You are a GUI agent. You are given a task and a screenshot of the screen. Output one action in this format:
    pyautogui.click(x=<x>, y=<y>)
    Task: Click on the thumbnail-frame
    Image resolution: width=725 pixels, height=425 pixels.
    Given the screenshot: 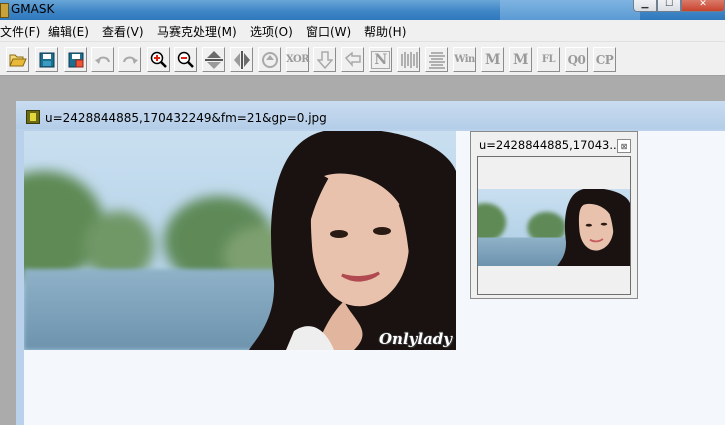 What is the action you would take?
    pyautogui.click(x=554, y=225)
    